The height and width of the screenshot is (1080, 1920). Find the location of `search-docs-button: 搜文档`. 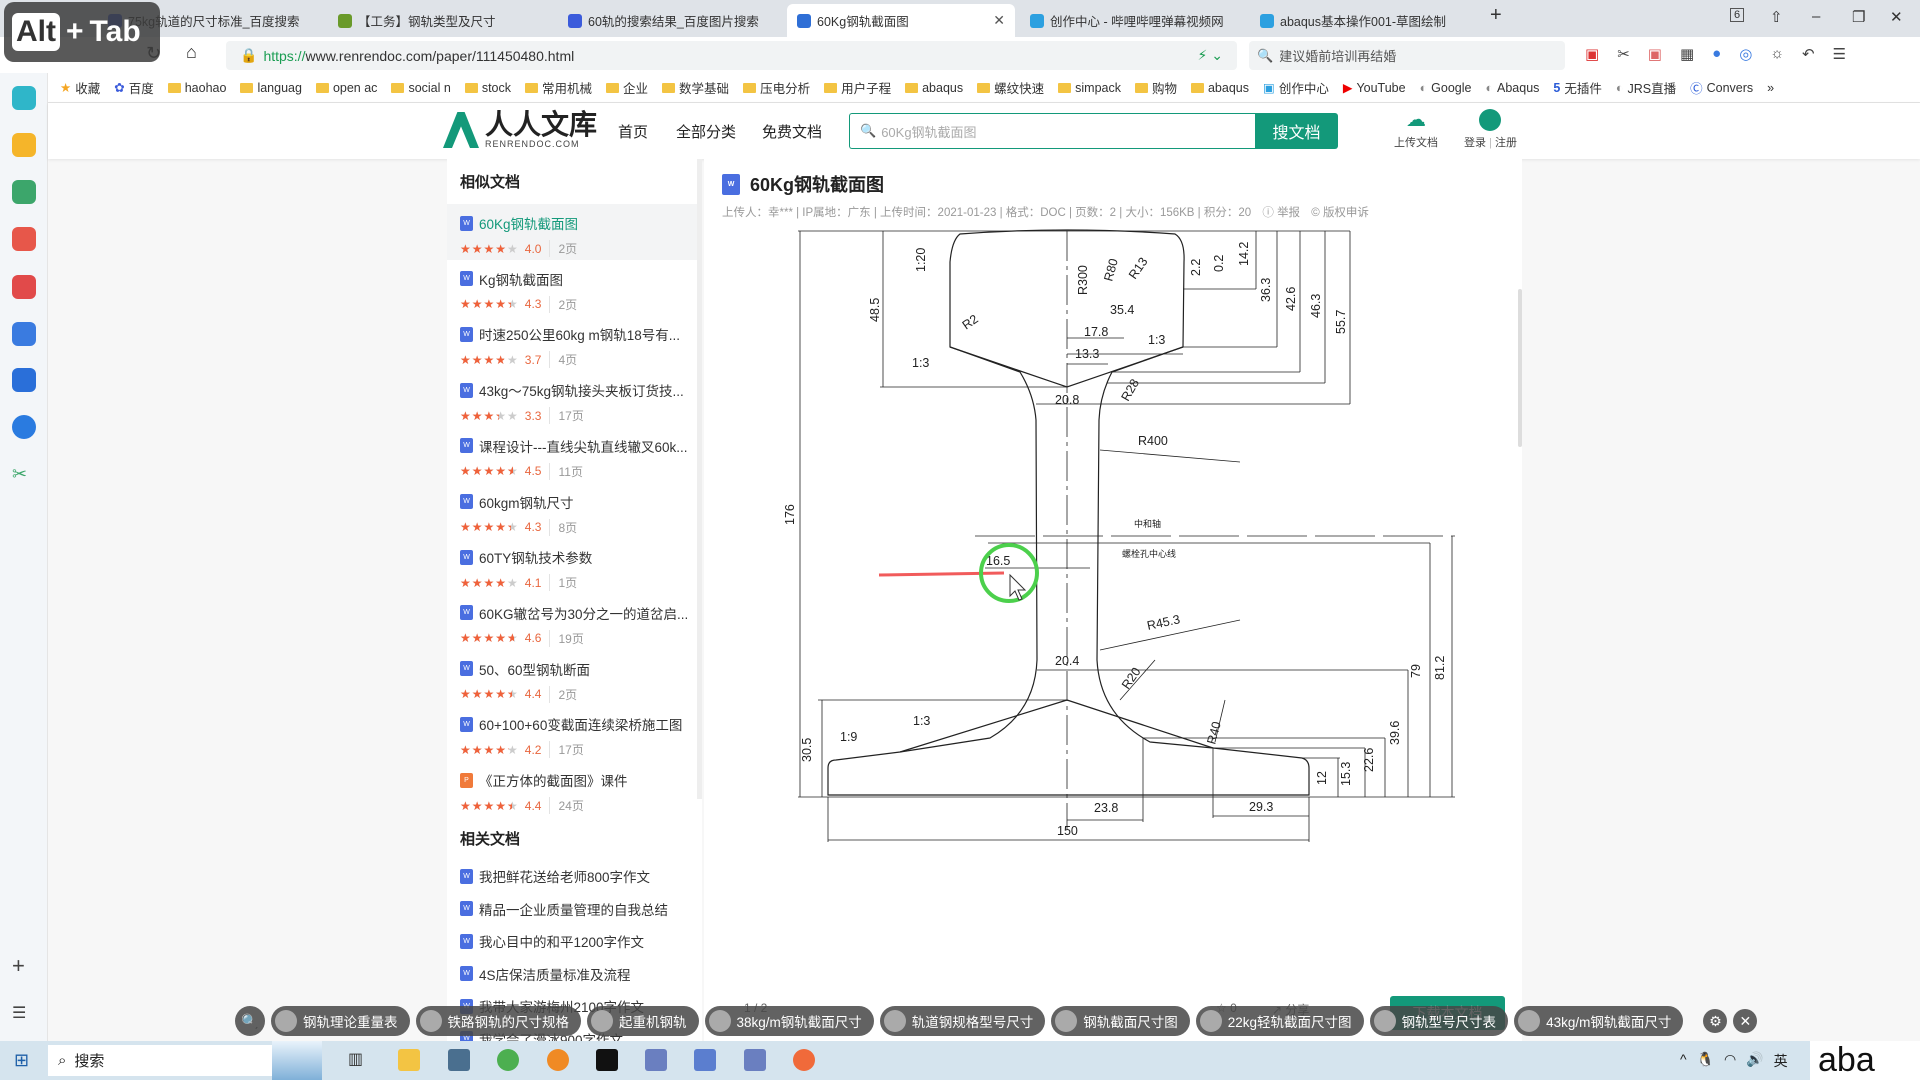

search-docs-button: 搜文档 is located at coordinates (1296, 131).